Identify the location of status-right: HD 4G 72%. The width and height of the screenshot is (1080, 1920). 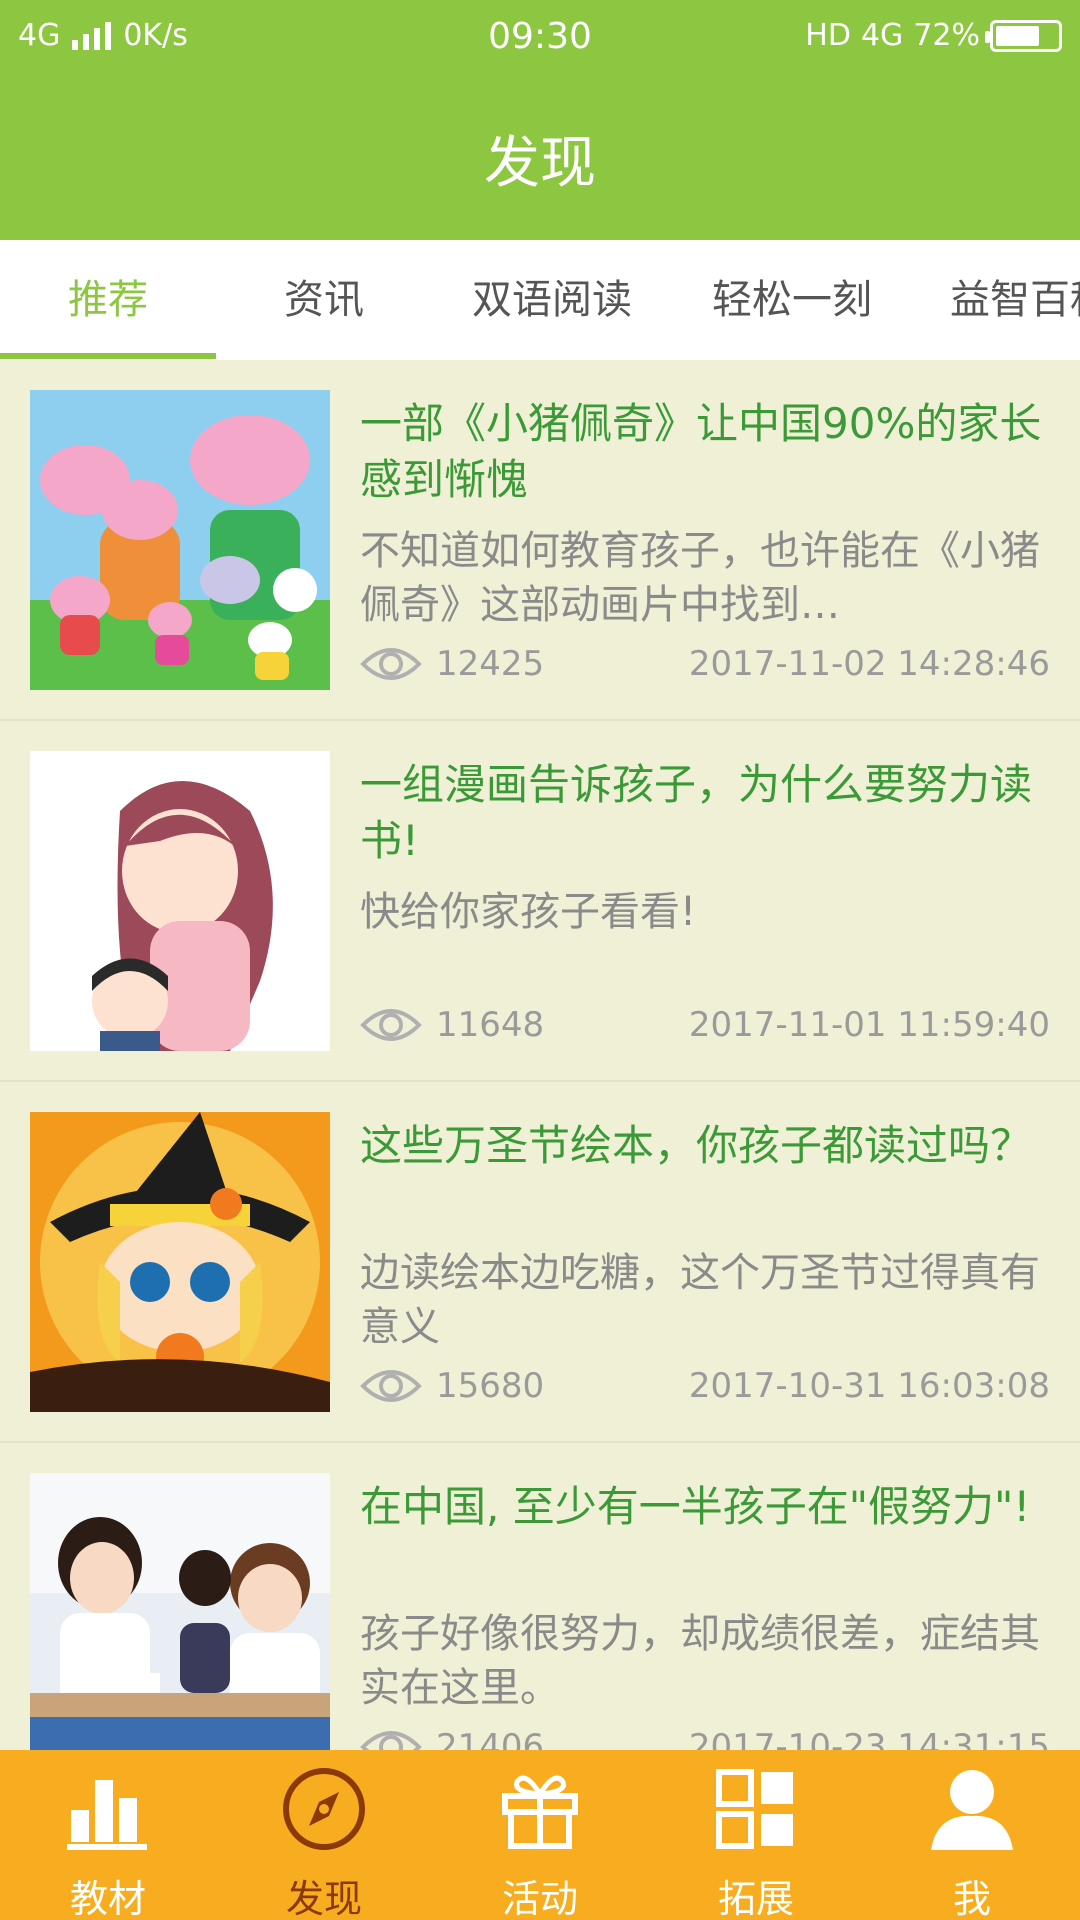
(933, 35).